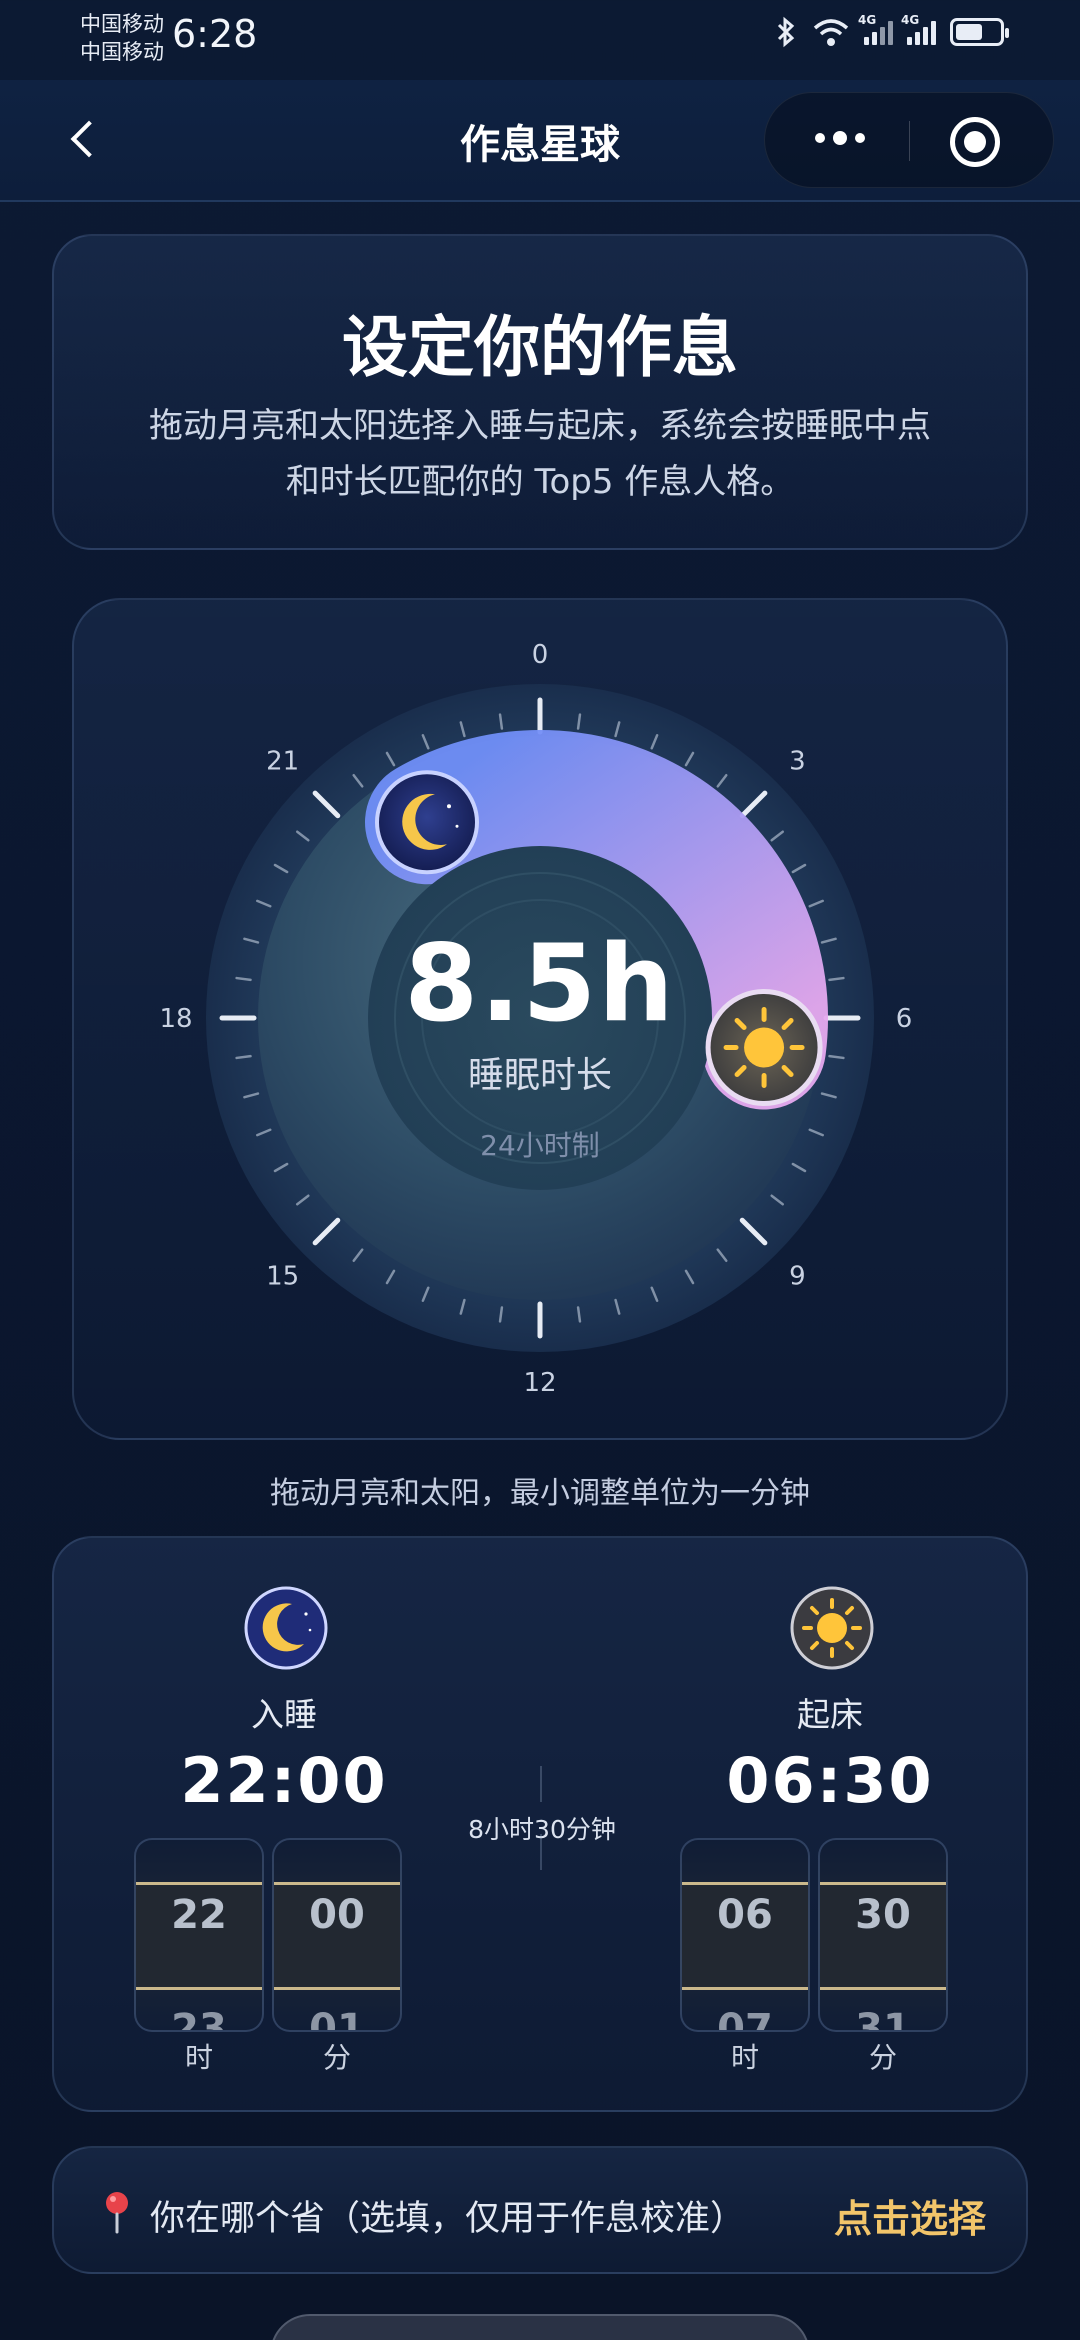 This screenshot has height=2340, width=1080. I want to click on moon-icon, so click(286, 1628).